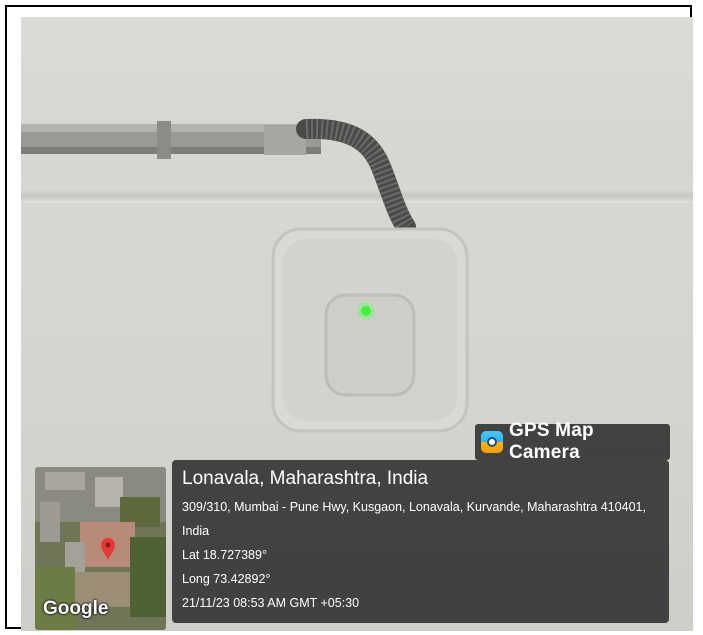 The image size is (703, 635). What do you see at coordinates (366, 311) in the screenshot?
I see `status-led` at bounding box center [366, 311].